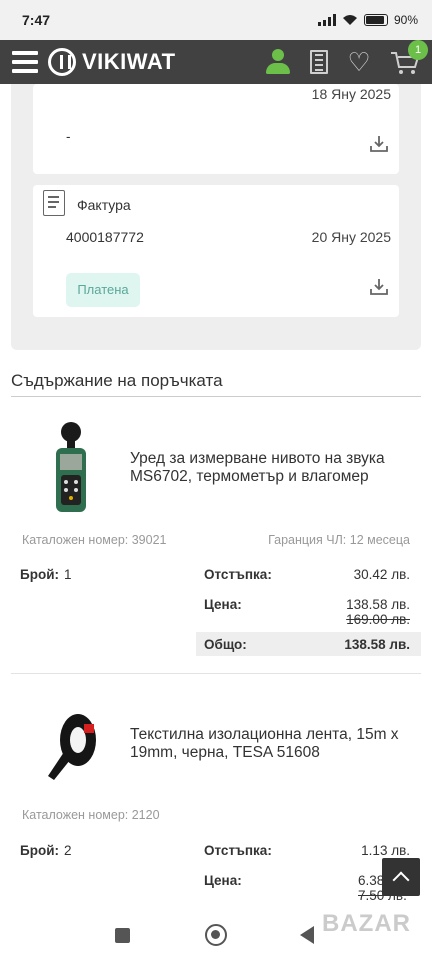 The height and width of the screenshot is (960, 432). What do you see at coordinates (216, 20) in the screenshot?
I see `status-bar: 7:47 90%` at bounding box center [216, 20].